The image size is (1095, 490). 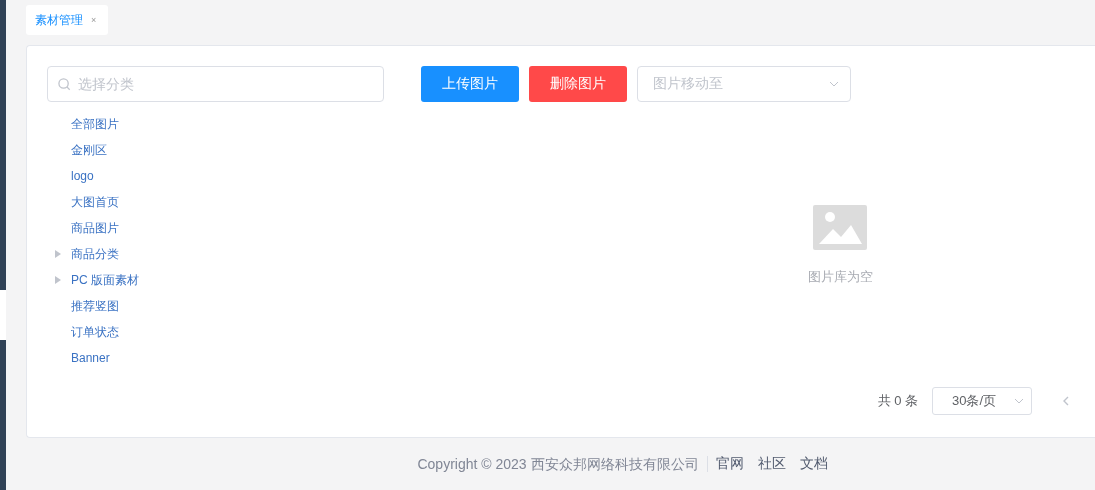 I want to click on page-size-select: 30条/页, so click(x=982, y=401).